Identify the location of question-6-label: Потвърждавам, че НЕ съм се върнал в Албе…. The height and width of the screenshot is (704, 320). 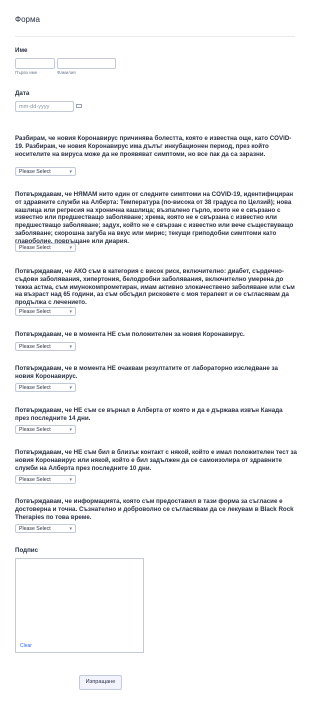
(149, 414).